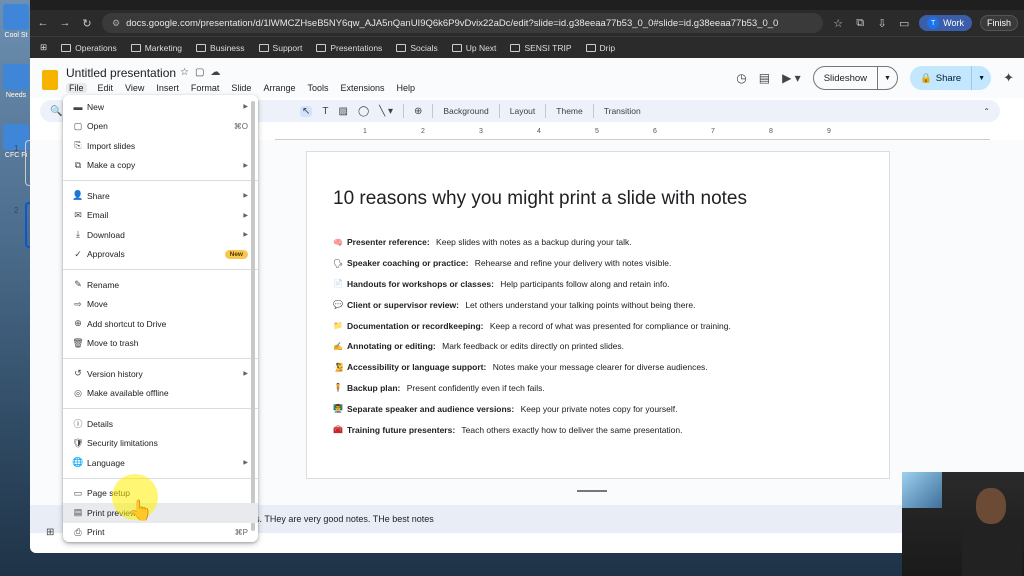  I want to click on menu-item-version-history: ↺ Version history ▶, so click(160, 374).